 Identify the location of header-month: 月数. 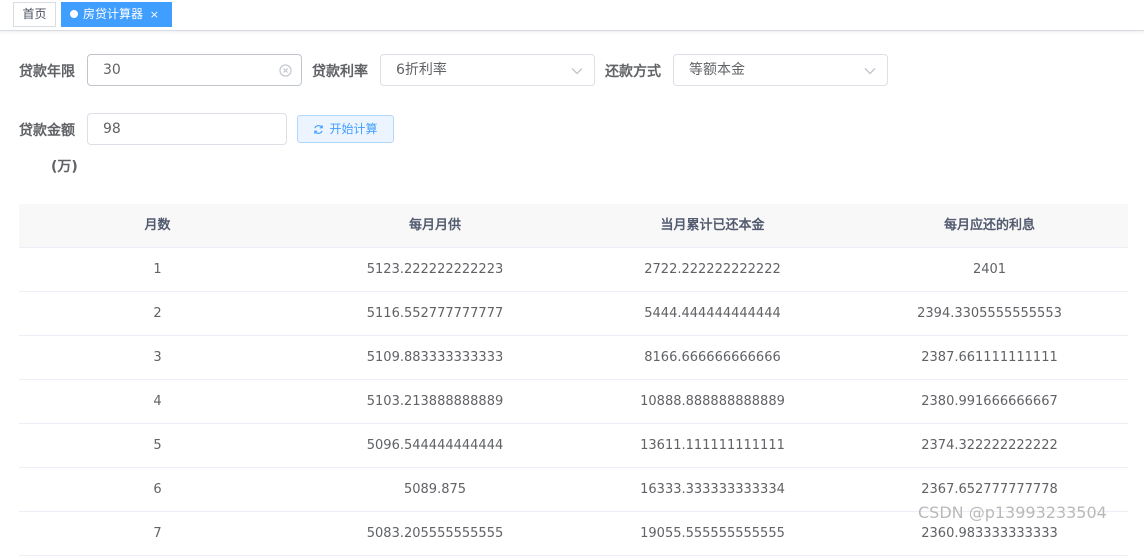
(157, 225).